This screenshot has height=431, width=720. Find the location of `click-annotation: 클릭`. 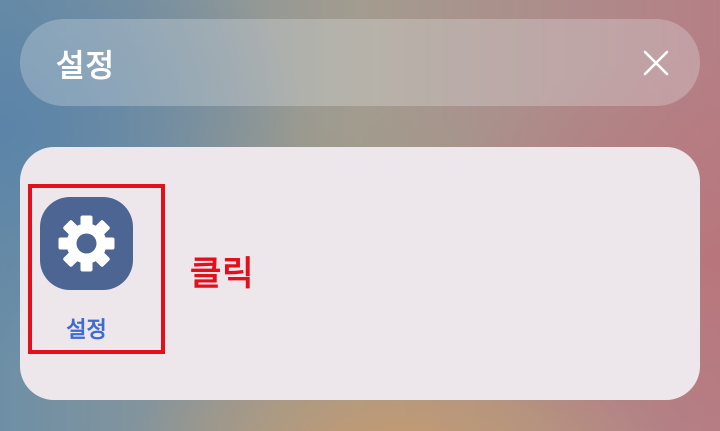

click-annotation: 클릭 is located at coordinates (222, 274).